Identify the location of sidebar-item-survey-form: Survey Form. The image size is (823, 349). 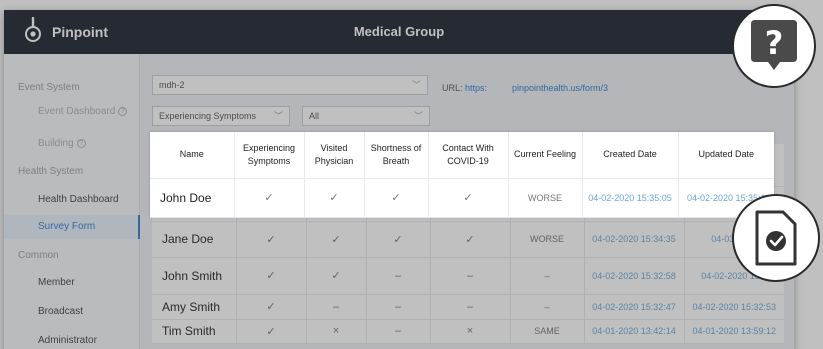
(72, 227).